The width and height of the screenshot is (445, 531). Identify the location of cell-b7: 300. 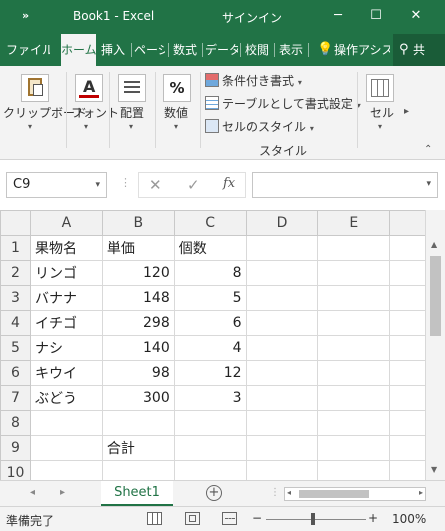
(138, 398).